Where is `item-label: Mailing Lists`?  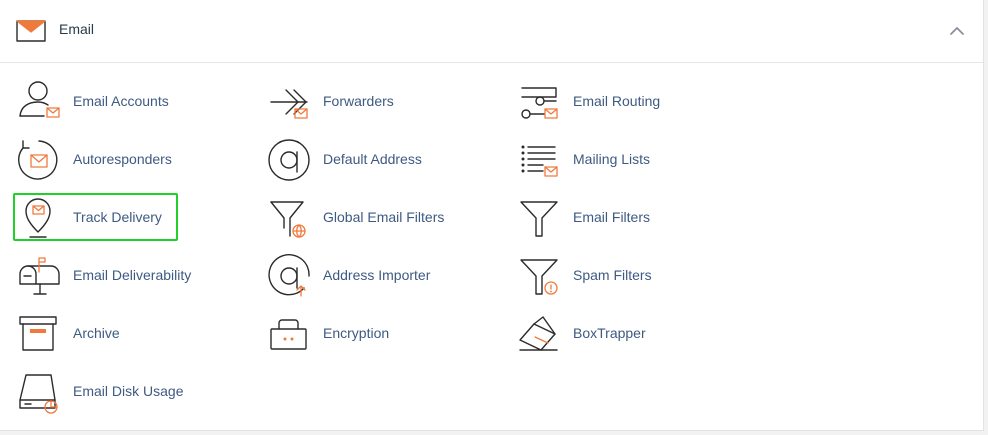 item-label: Mailing Lists is located at coordinates (612, 159).